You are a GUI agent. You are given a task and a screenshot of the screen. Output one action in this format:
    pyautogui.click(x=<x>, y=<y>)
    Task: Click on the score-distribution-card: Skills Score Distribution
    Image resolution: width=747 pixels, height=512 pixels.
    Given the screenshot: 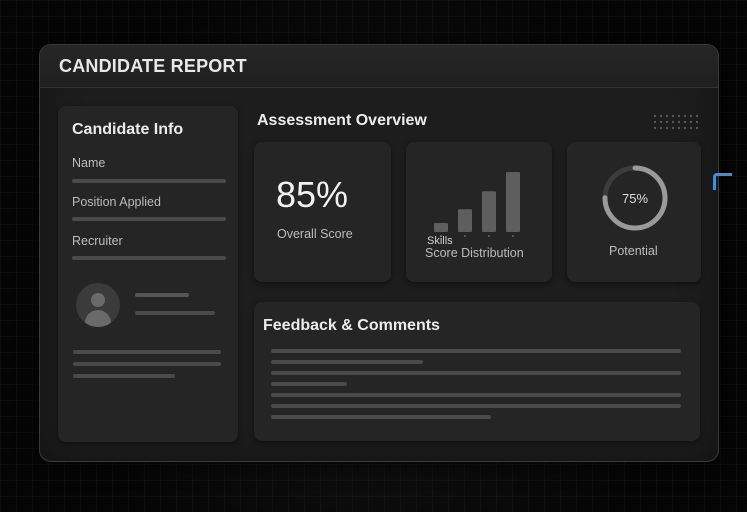 What is the action you would take?
    pyautogui.click(x=479, y=212)
    